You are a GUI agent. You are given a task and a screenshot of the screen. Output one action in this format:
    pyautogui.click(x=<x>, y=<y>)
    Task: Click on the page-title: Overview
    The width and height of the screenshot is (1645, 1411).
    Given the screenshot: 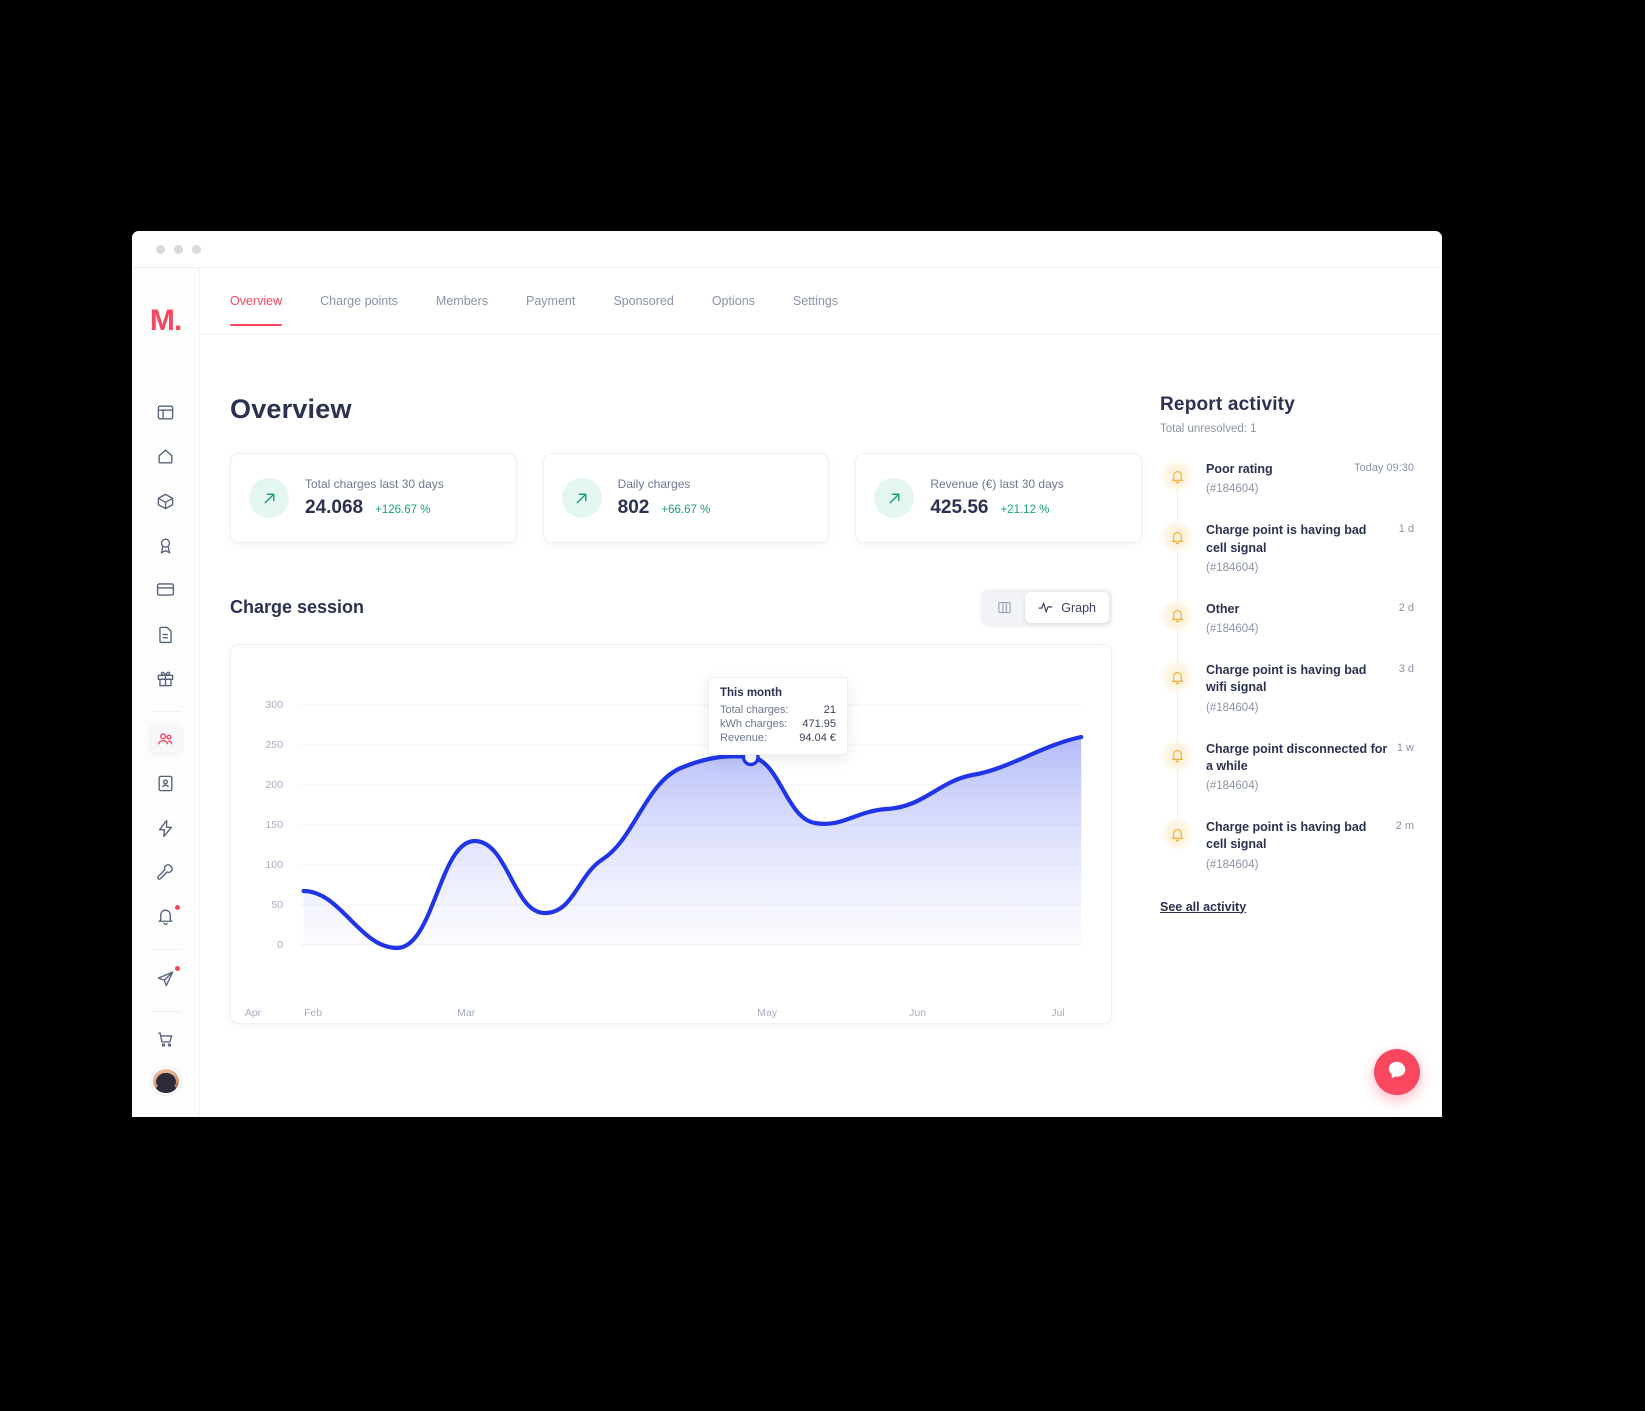 What is the action you would take?
    pyautogui.click(x=291, y=409)
    